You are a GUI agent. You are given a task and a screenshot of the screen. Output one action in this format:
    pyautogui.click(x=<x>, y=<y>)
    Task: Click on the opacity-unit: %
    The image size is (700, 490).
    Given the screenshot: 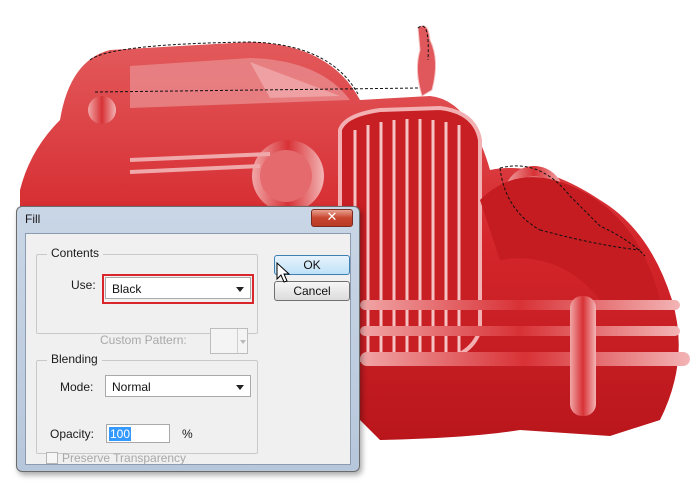 What is the action you would take?
    pyautogui.click(x=187, y=434)
    